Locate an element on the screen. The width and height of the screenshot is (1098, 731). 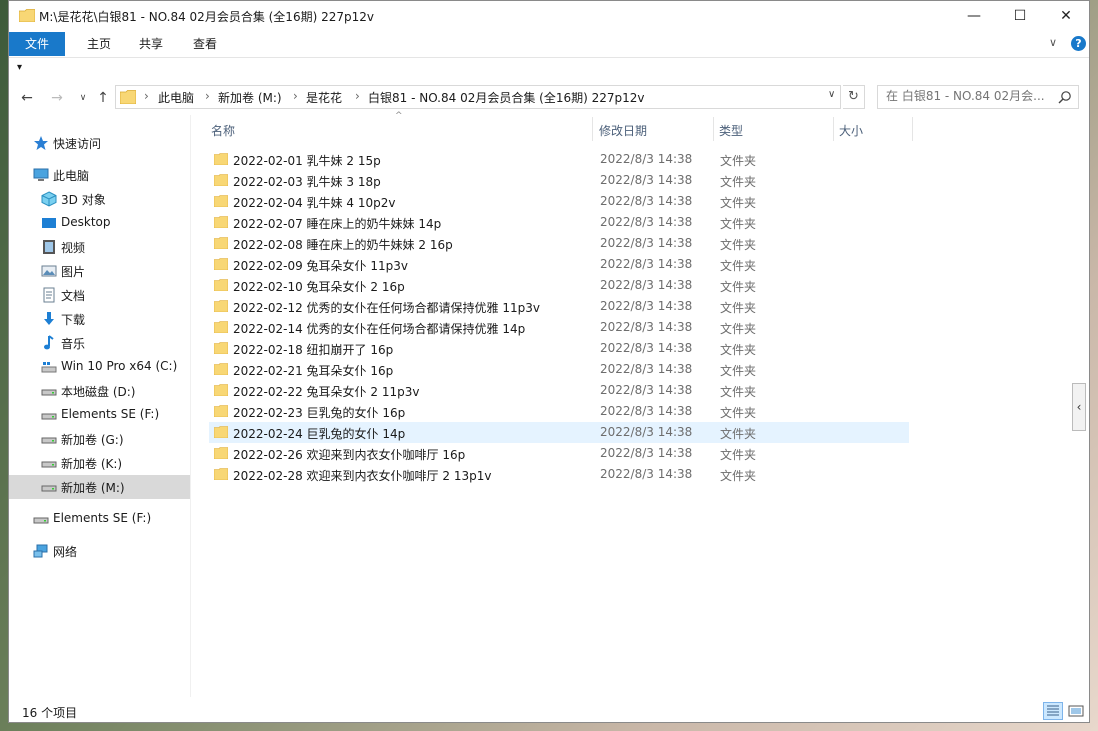
column-header-name: 名称 is located at coordinates (223, 130).